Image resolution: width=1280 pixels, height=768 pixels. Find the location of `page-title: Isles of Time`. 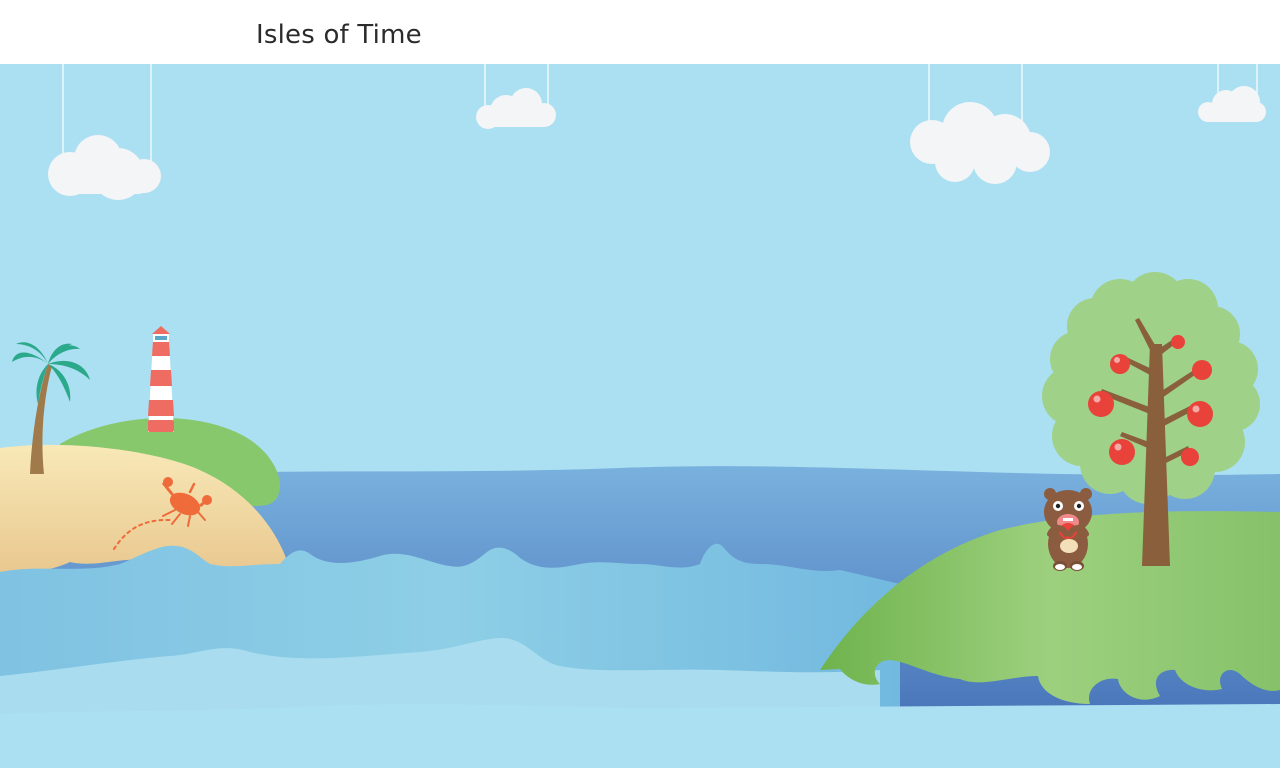

page-title: Isles of Time is located at coordinates (339, 35).